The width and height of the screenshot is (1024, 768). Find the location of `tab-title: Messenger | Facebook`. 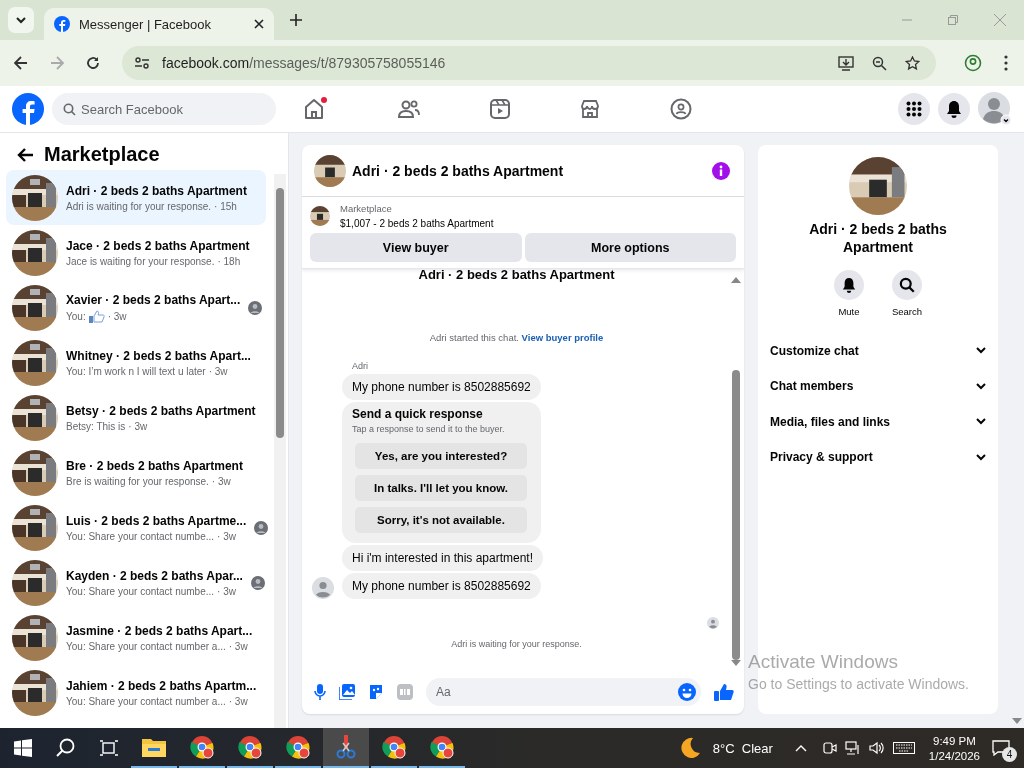

tab-title: Messenger | Facebook is located at coordinates (145, 24).